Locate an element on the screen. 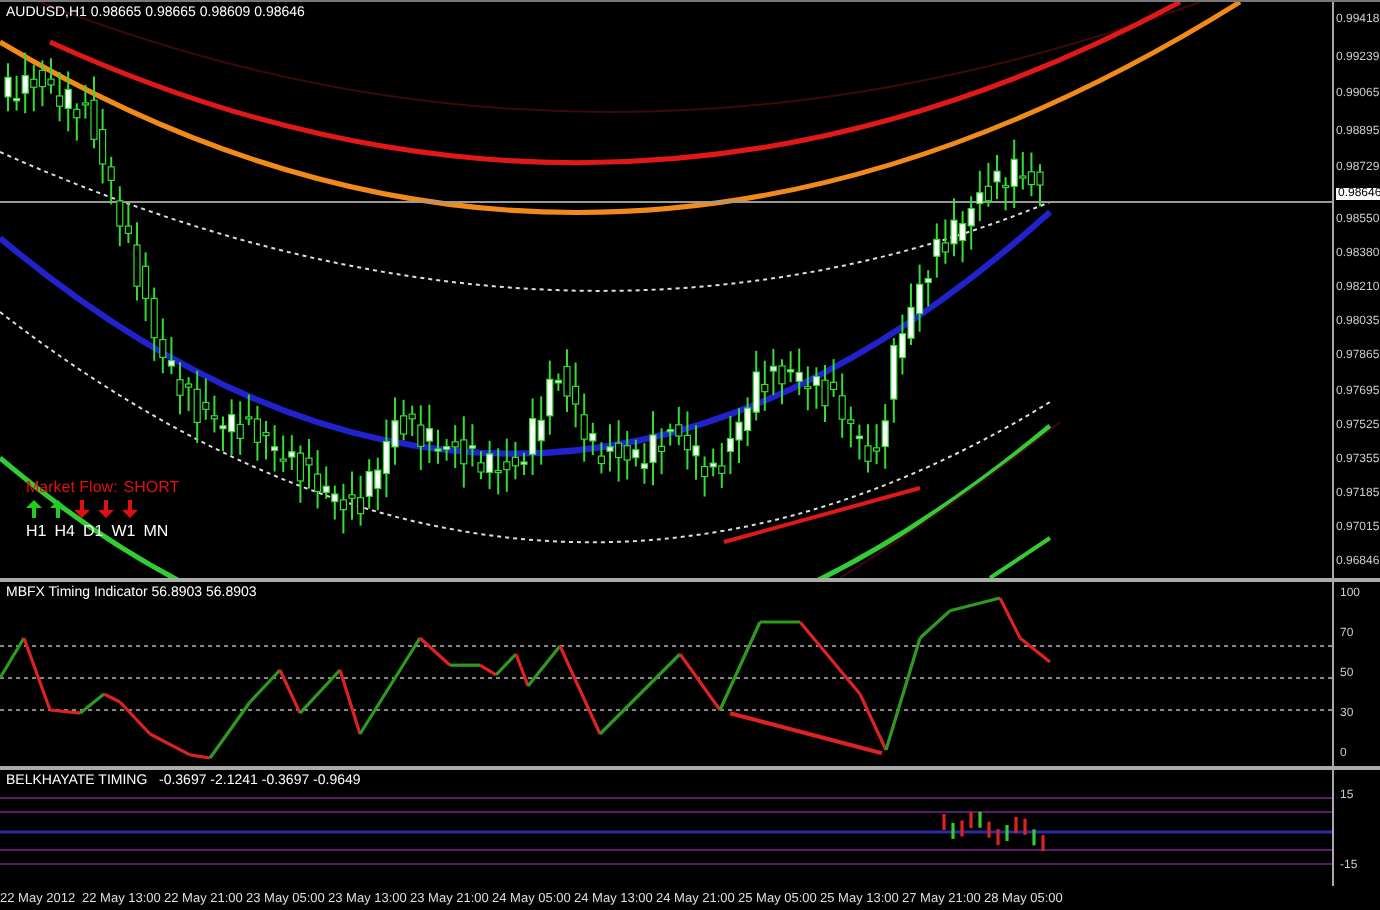 Image resolution: width=1380 pixels, height=910 pixels. timeframe-label: MN is located at coordinates (156, 531).